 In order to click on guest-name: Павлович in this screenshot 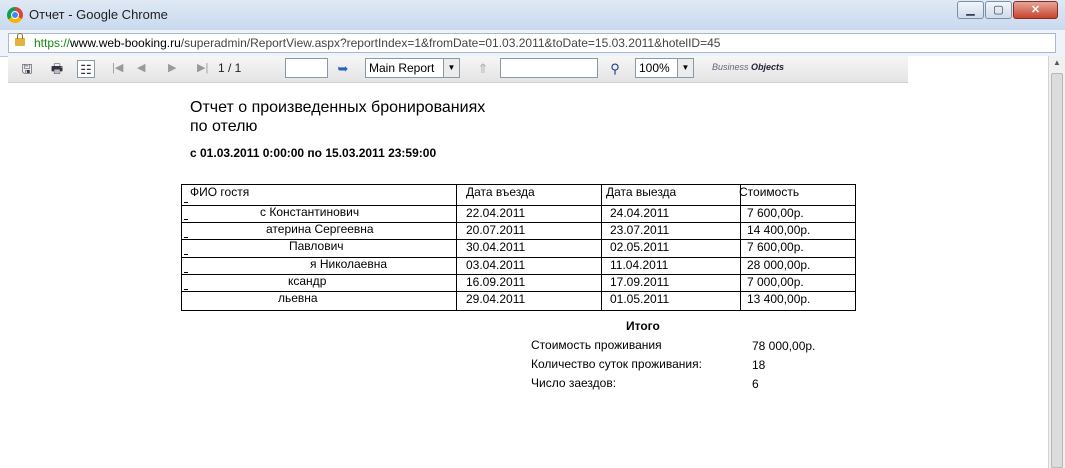, I will do `click(316, 246)`.